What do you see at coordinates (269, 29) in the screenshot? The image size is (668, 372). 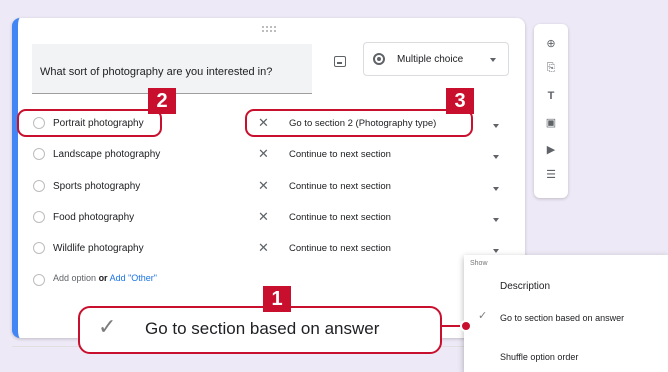 I see `drag-handle-icon` at bounding box center [269, 29].